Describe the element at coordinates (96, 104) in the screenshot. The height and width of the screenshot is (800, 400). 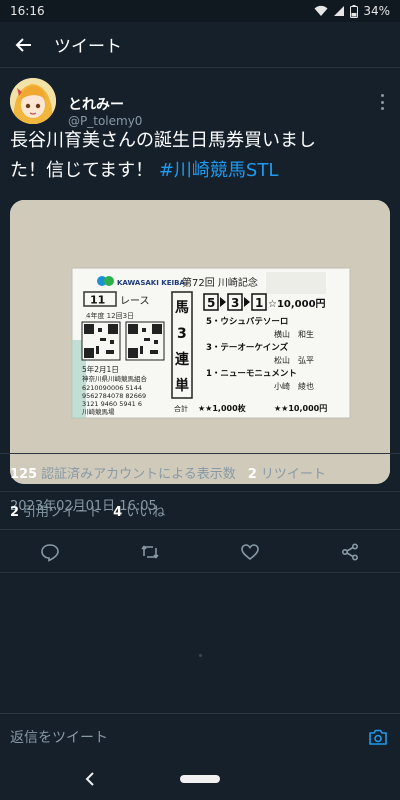
I see `author-name: とれみー` at that location.